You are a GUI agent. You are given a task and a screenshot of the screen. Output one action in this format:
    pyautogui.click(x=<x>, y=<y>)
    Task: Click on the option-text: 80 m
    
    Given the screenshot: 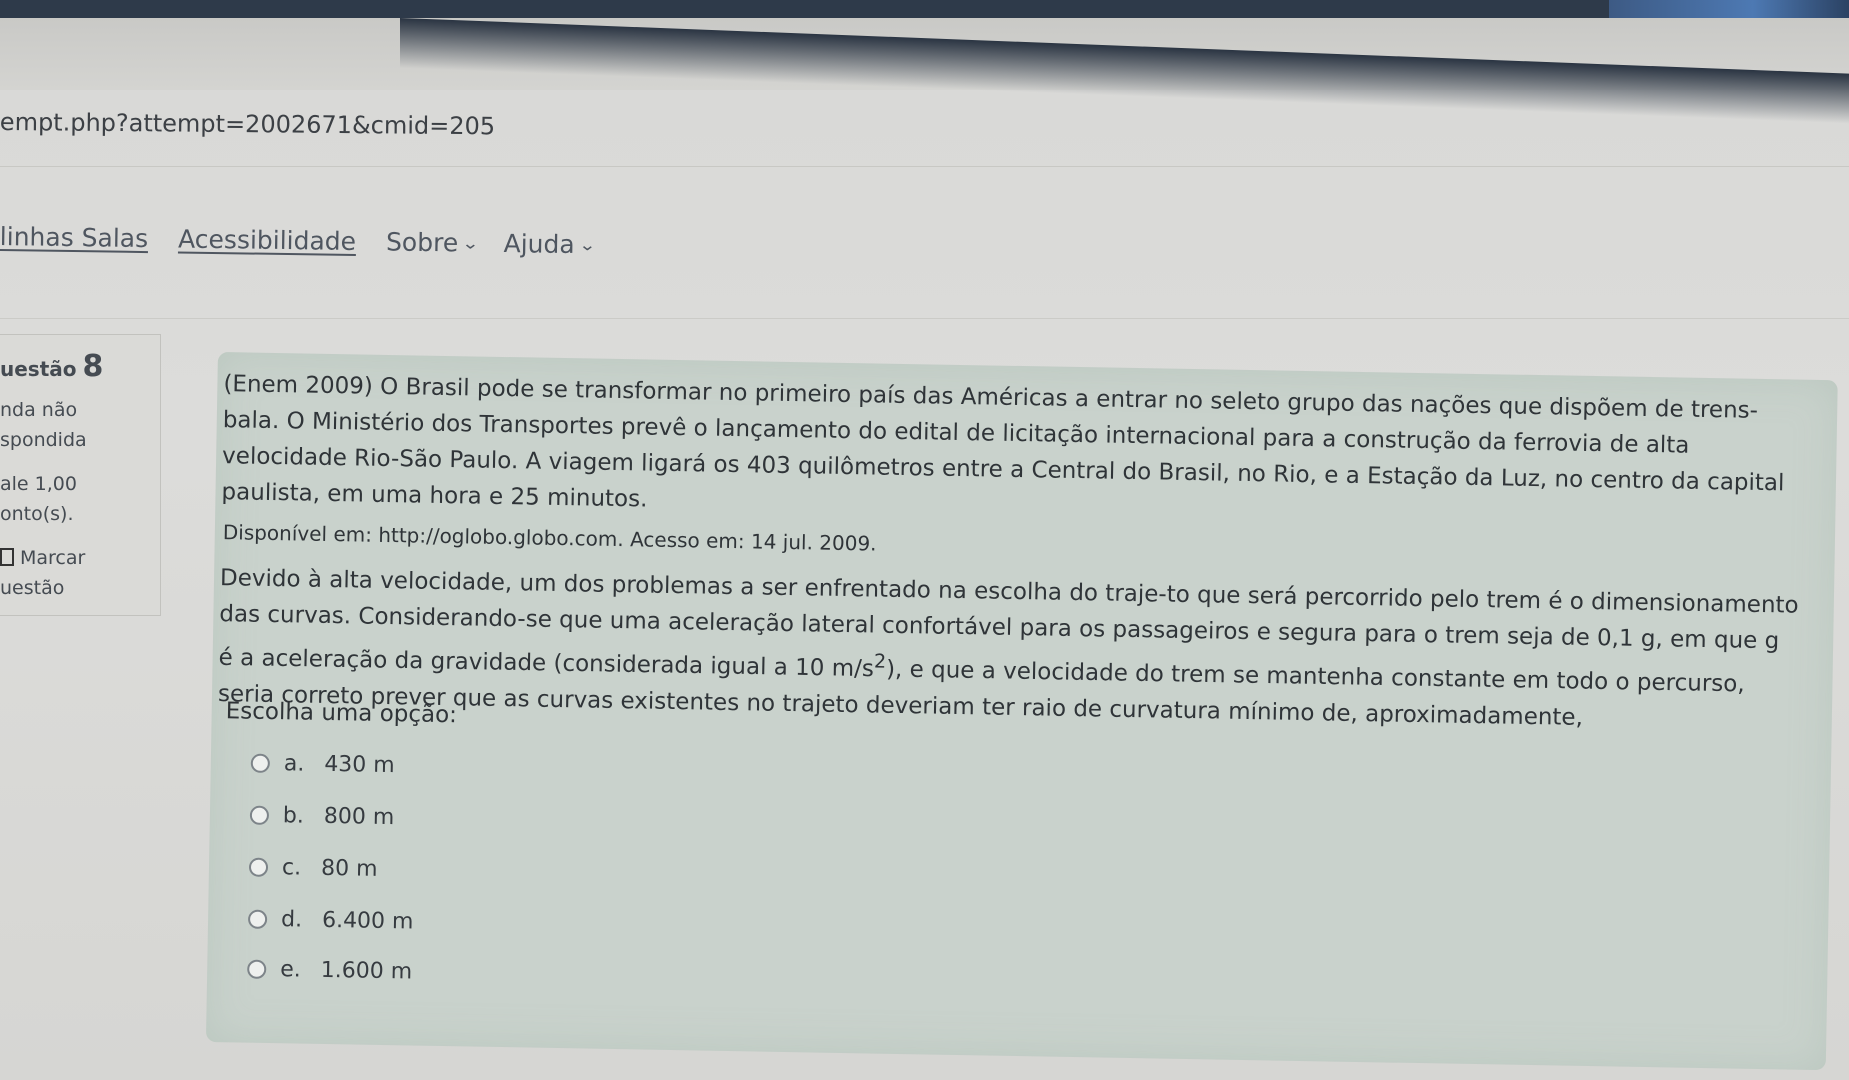 What is the action you would take?
    pyautogui.click(x=349, y=868)
    